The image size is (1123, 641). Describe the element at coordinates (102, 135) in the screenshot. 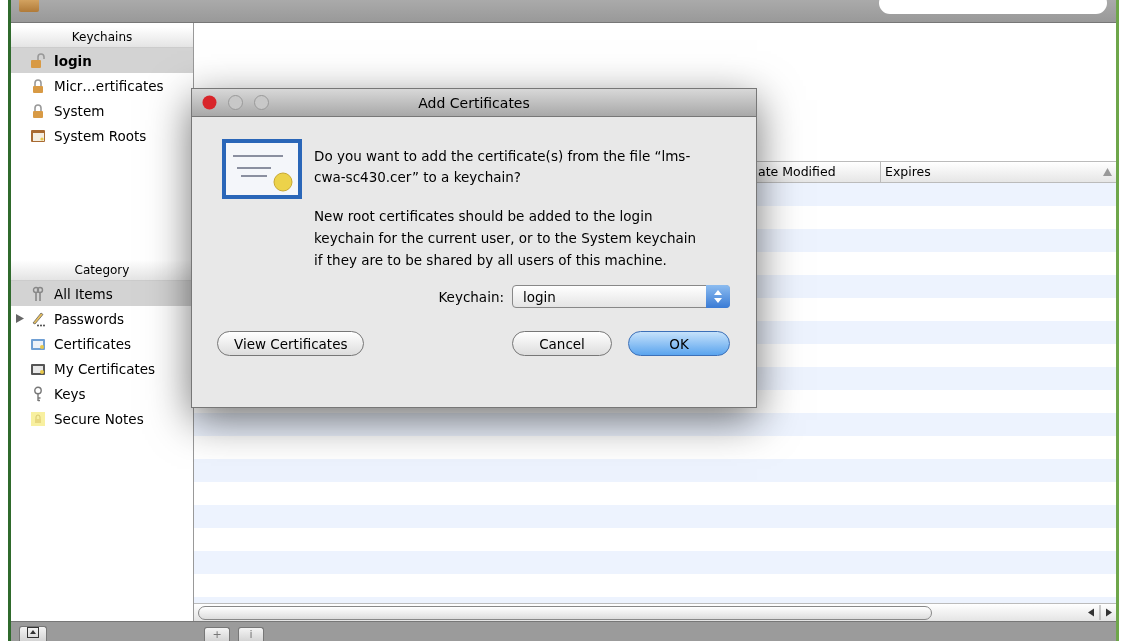

I see `sidebar-item: System Roots` at that location.